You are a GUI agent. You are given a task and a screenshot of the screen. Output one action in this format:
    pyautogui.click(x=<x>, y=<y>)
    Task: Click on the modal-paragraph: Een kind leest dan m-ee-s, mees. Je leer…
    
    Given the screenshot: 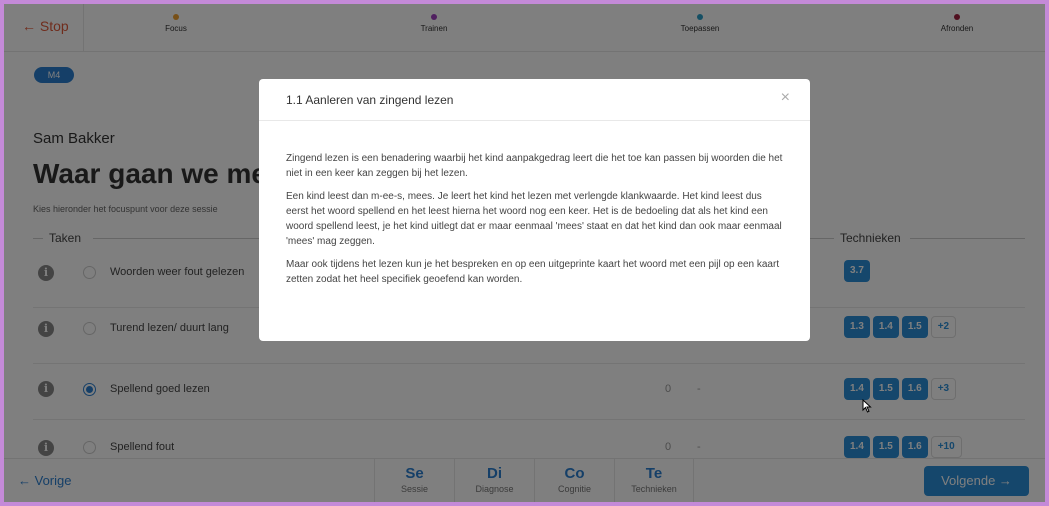 What is the action you would take?
    pyautogui.click(x=534, y=219)
    